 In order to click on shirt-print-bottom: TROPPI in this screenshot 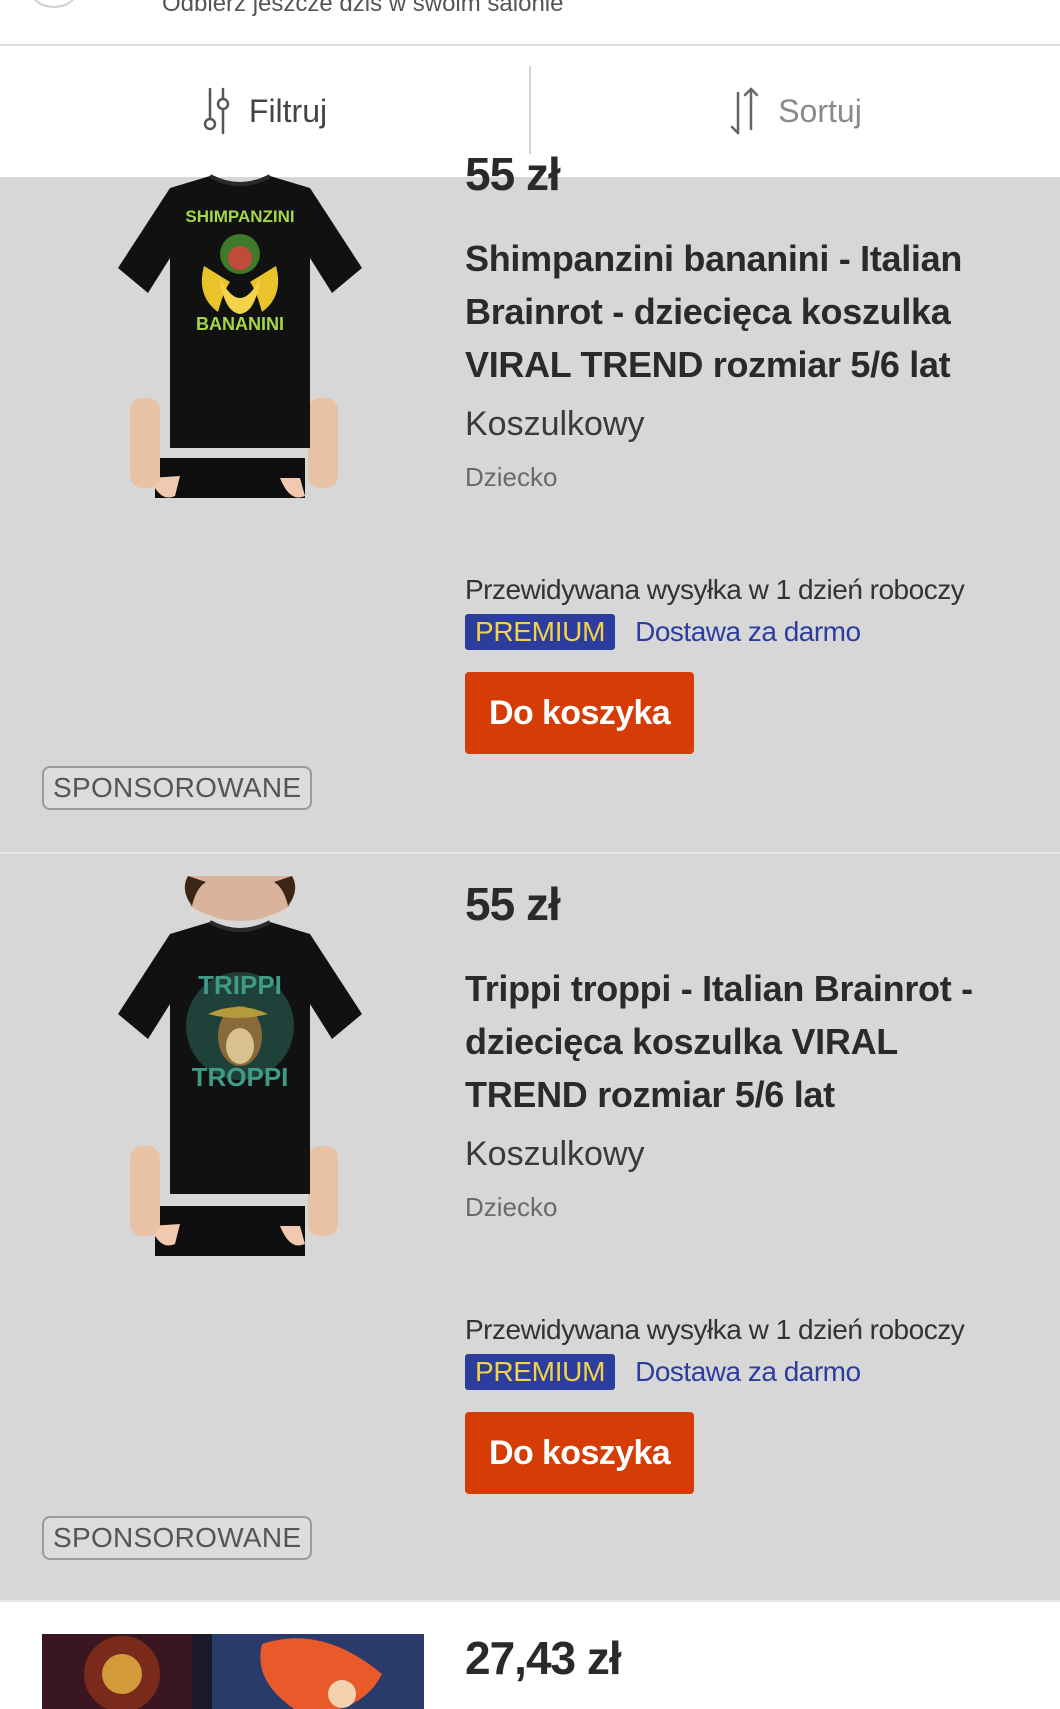, I will do `click(240, 1077)`.